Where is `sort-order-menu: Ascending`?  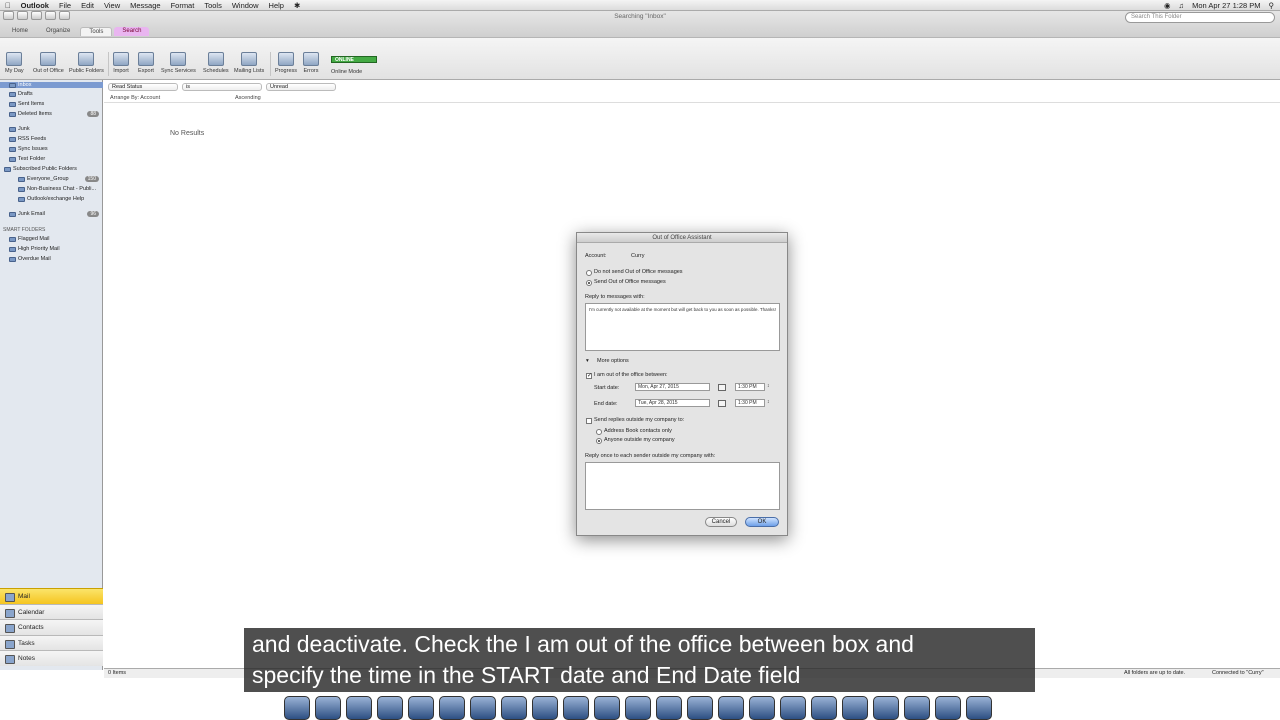
sort-order-menu: Ascending is located at coordinates (248, 98).